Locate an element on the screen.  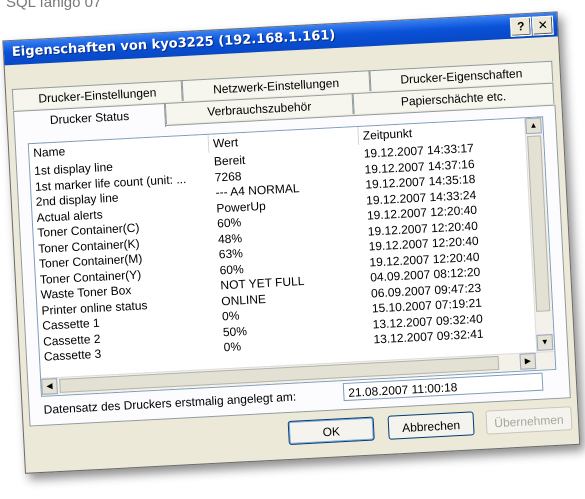
close-button: ✕ is located at coordinates (542, 25).